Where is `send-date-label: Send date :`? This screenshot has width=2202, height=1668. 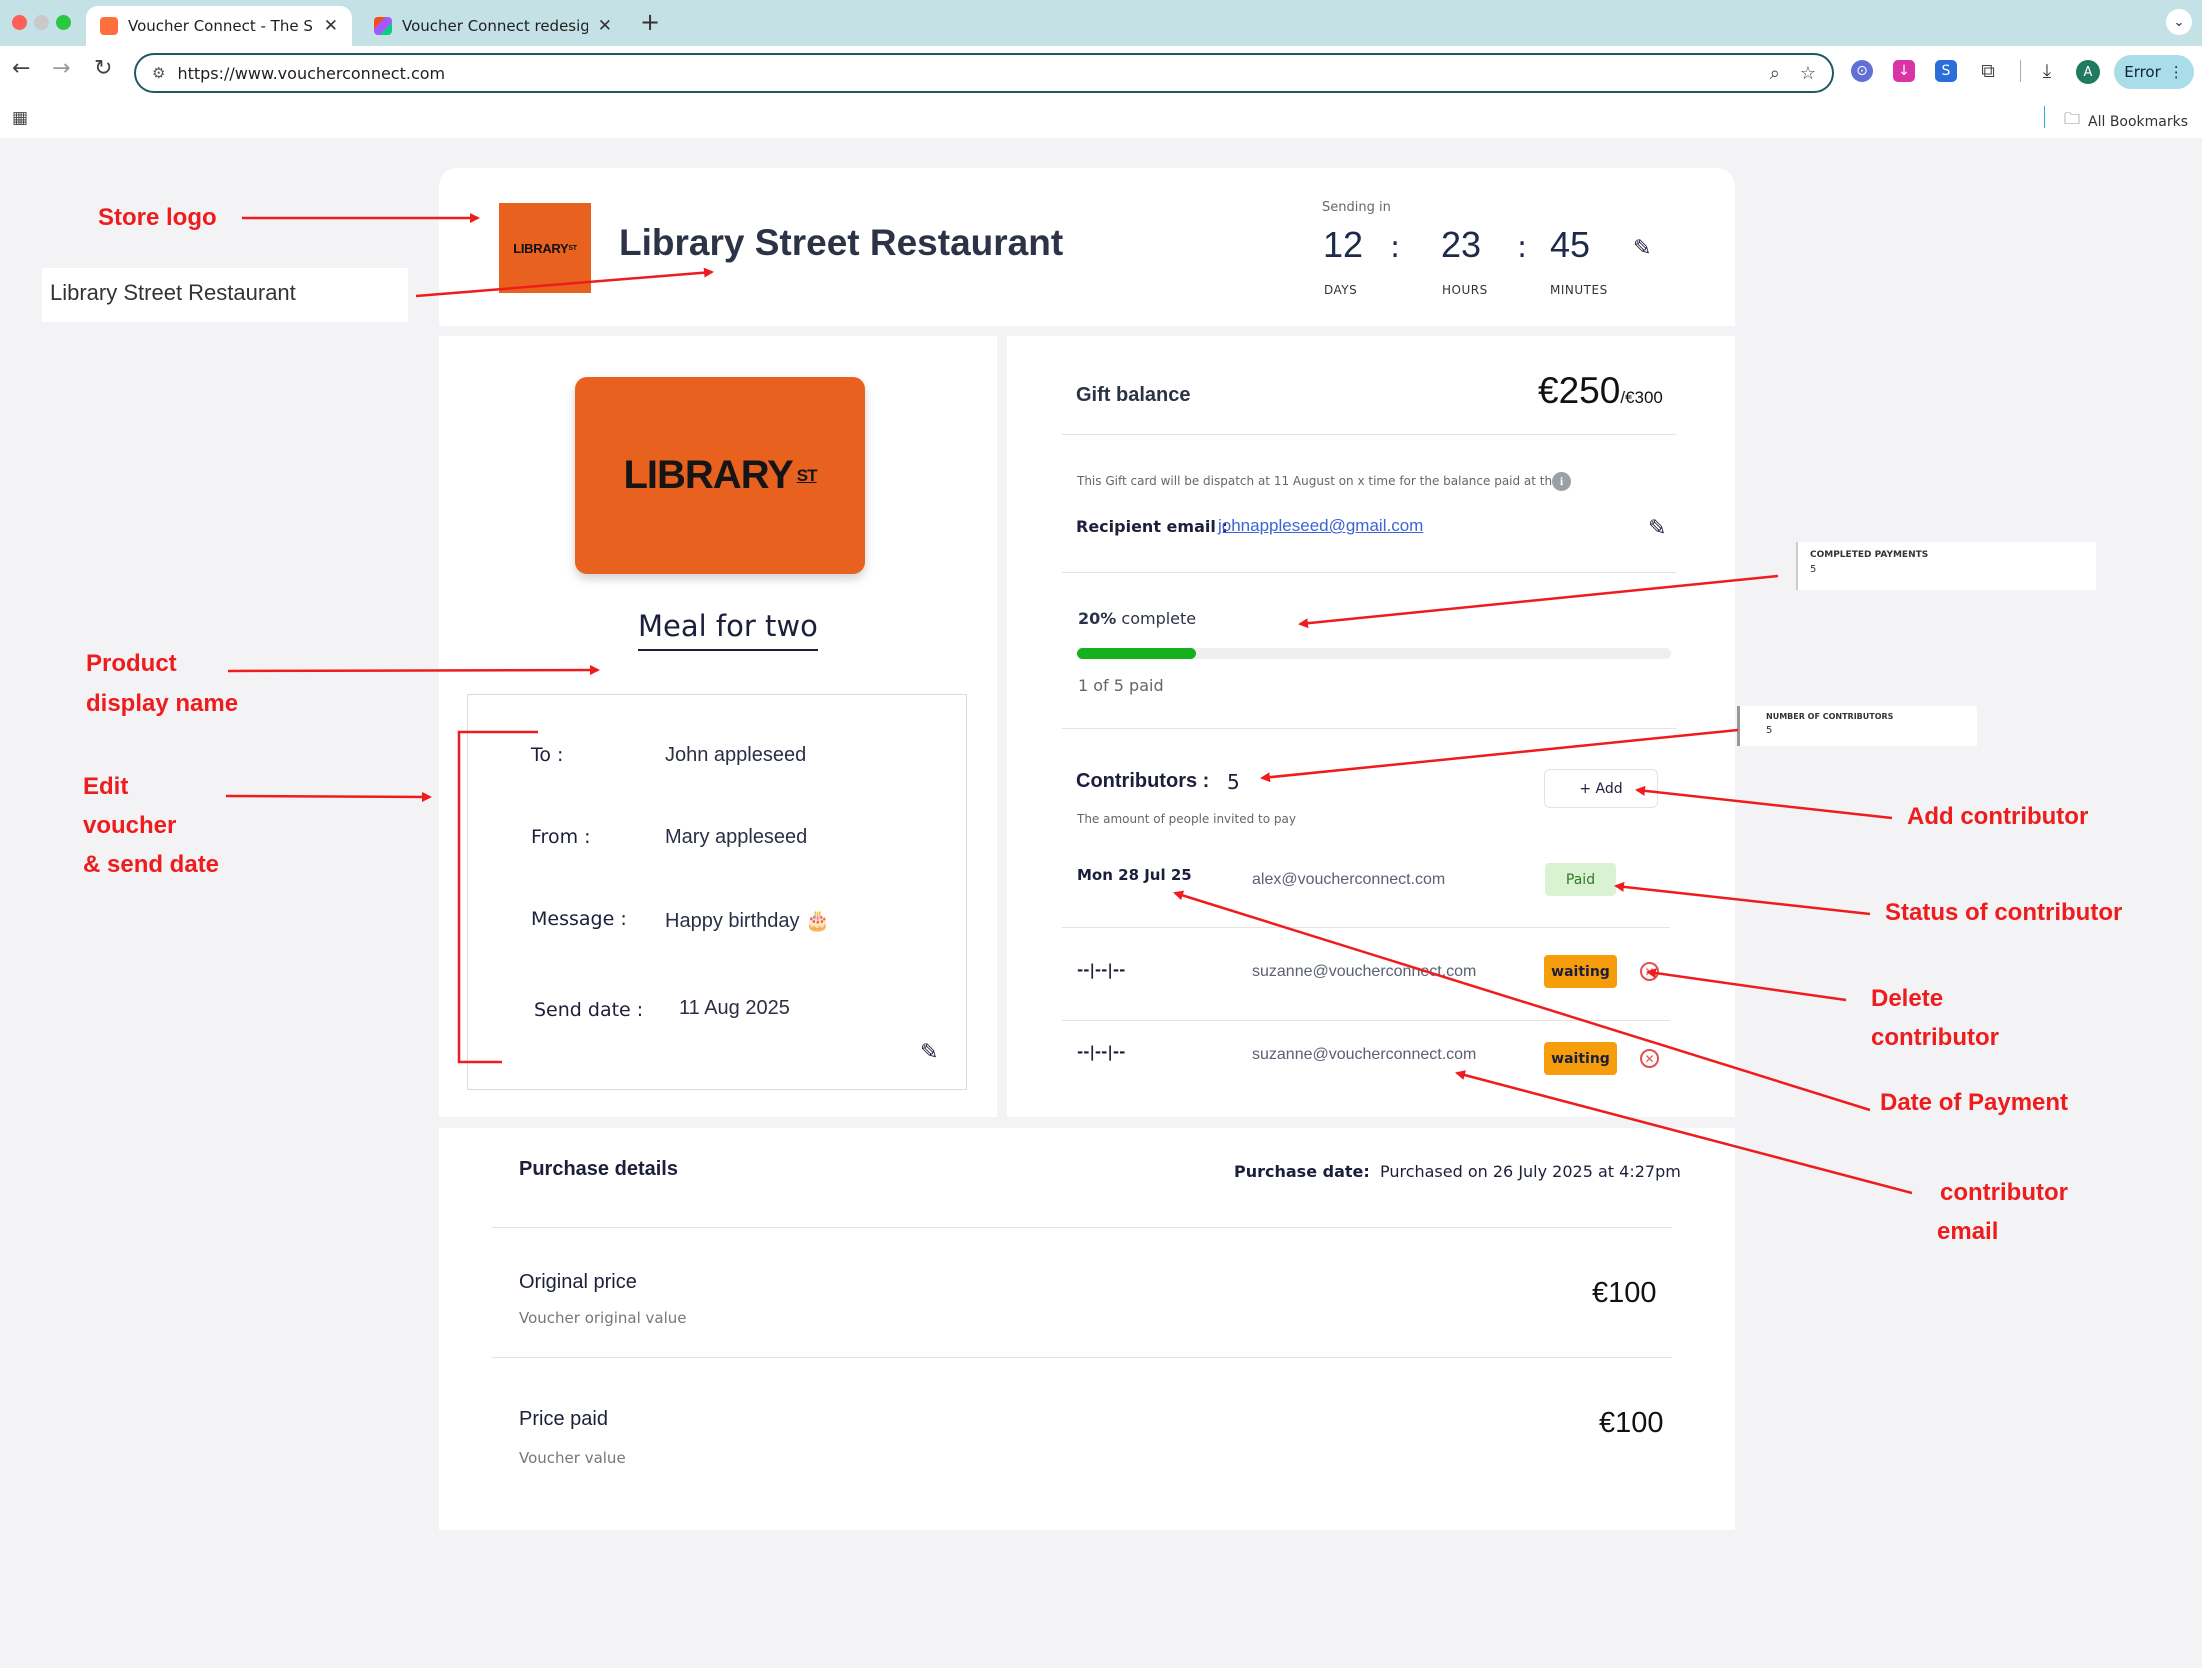
send-date-label: Send date : is located at coordinates (589, 1010).